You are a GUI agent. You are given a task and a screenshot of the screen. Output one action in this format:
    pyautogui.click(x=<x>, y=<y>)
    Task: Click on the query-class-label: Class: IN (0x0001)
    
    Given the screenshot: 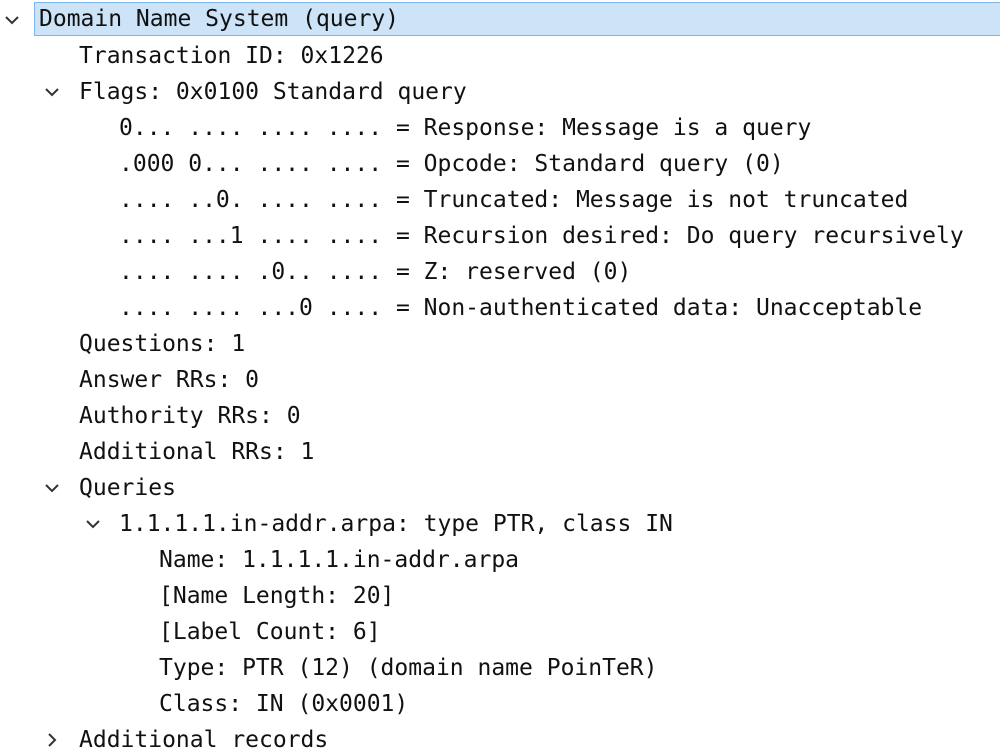 What is the action you would take?
    pyautogui.click(x=284, y=704)
    